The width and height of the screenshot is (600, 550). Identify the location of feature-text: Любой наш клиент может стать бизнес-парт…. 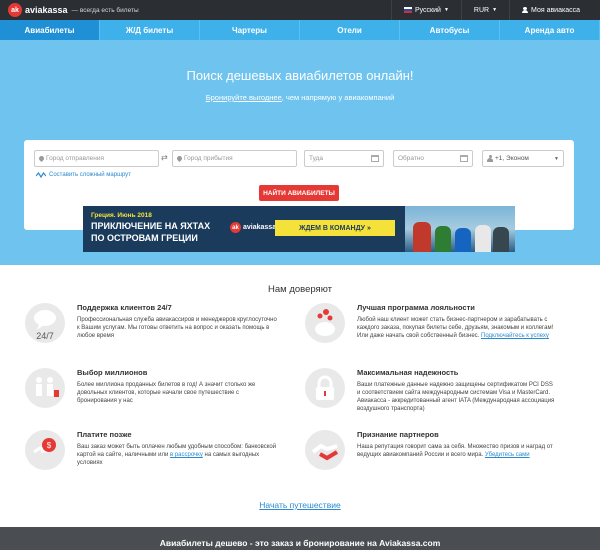
(455, 328).